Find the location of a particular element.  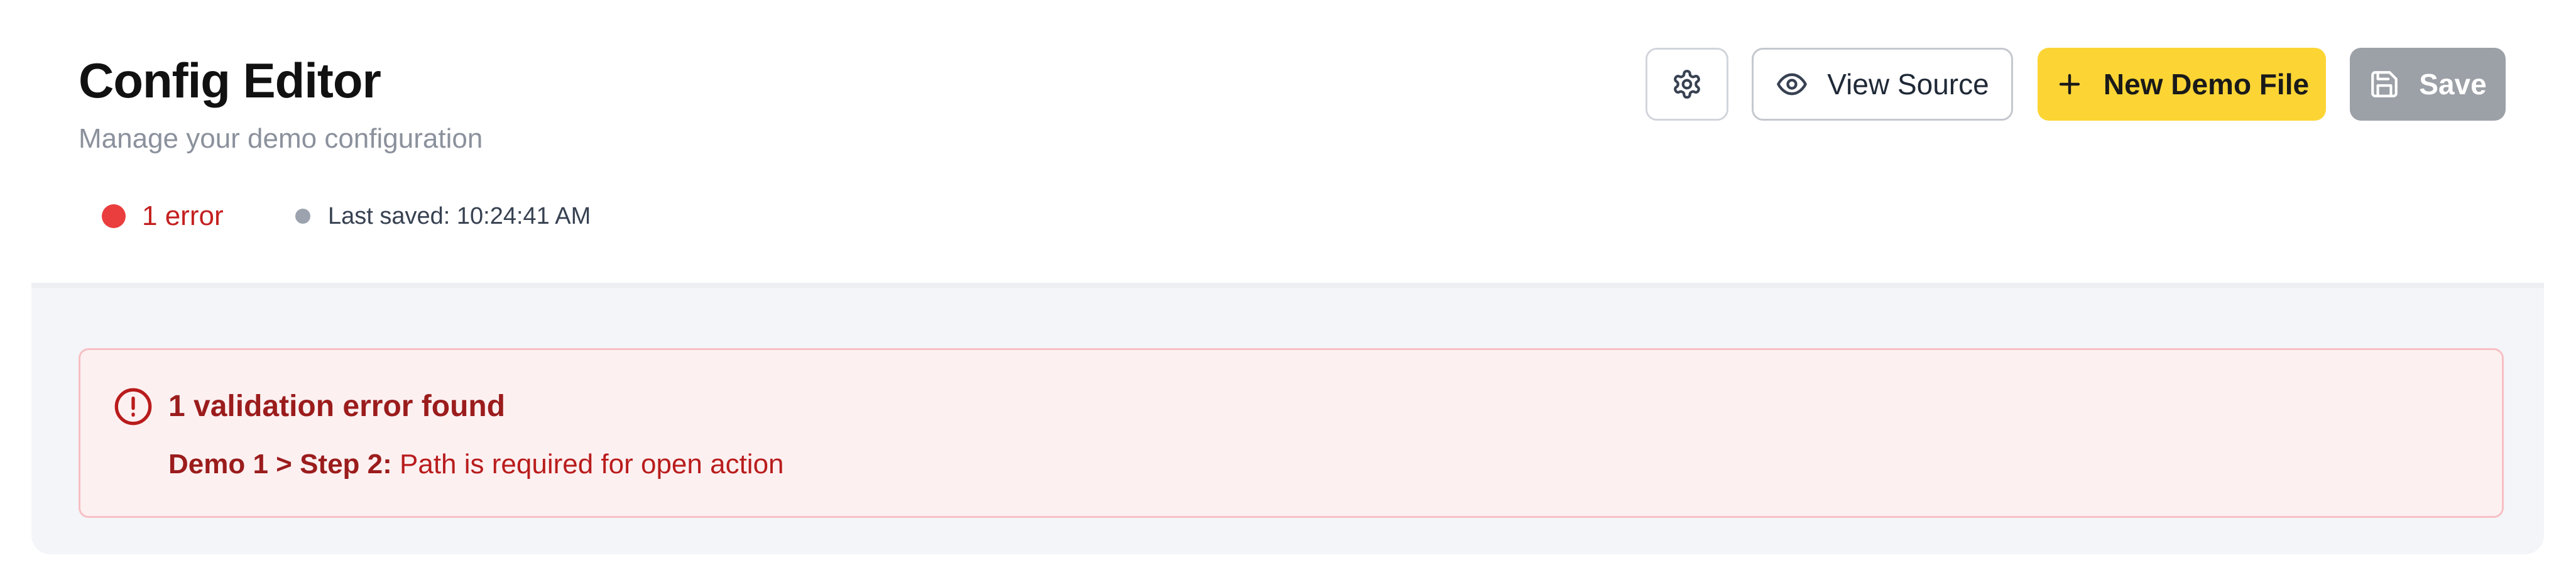

new-demo-file-button: New Demo File is located at coordinates (2182, 84).